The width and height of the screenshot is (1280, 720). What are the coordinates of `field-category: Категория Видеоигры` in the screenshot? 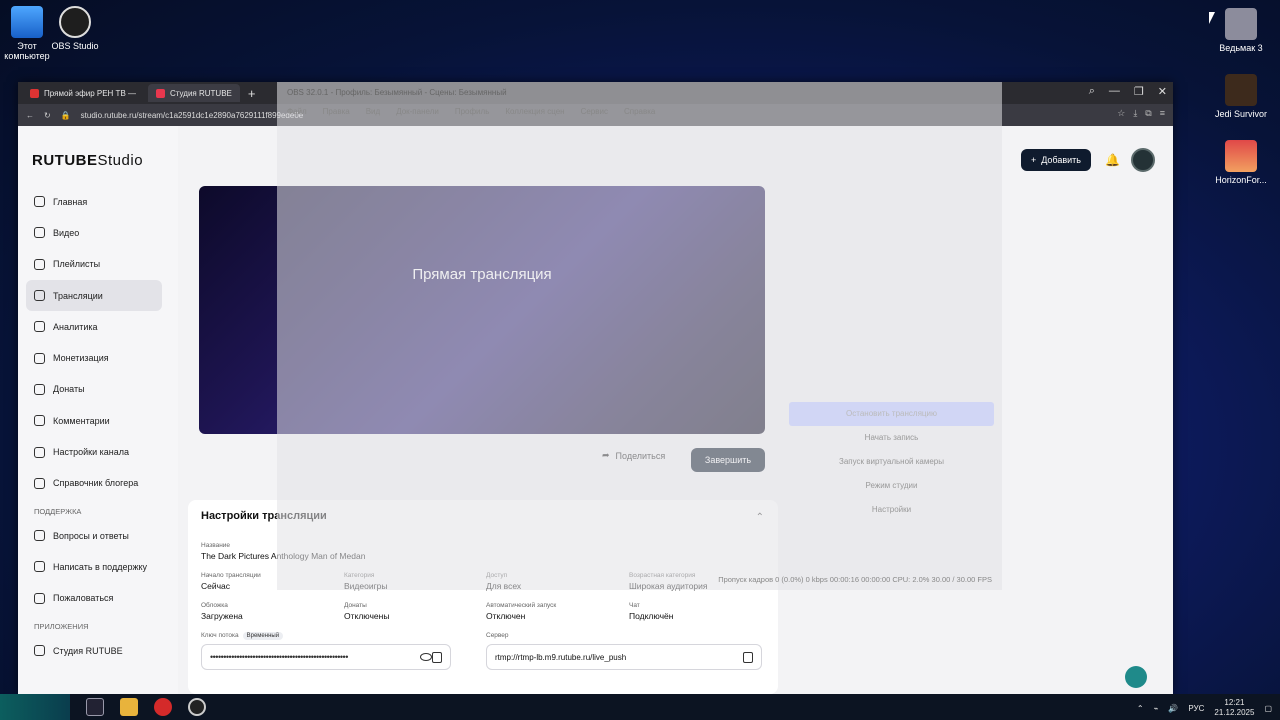 It's located at (366, 581).